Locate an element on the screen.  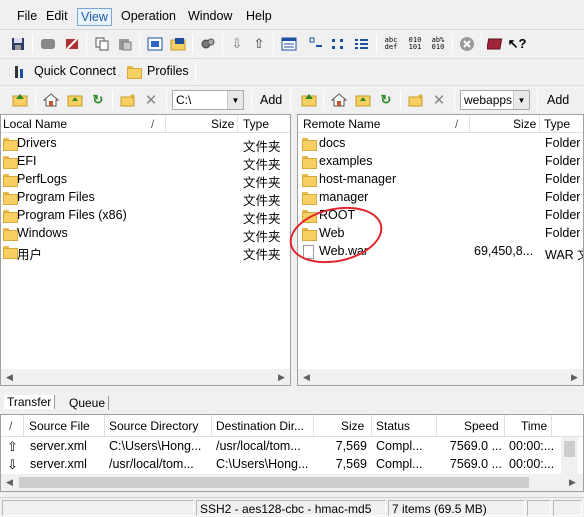
menu-window: Window is located at coordinates (210, 16).